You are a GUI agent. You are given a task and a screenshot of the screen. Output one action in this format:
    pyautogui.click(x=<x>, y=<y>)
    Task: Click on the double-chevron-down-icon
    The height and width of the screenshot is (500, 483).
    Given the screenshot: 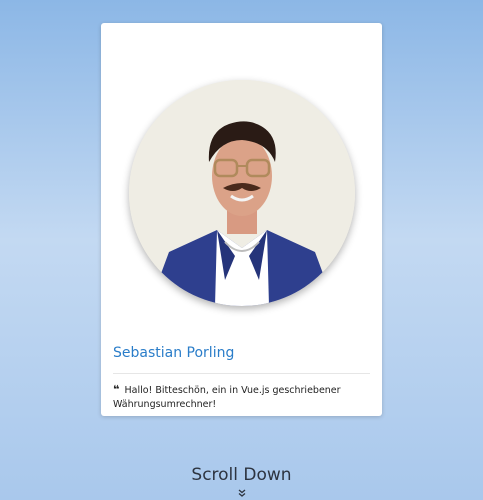 What is the action you would take?
    pyautogui.click(x=241, y=494)
    